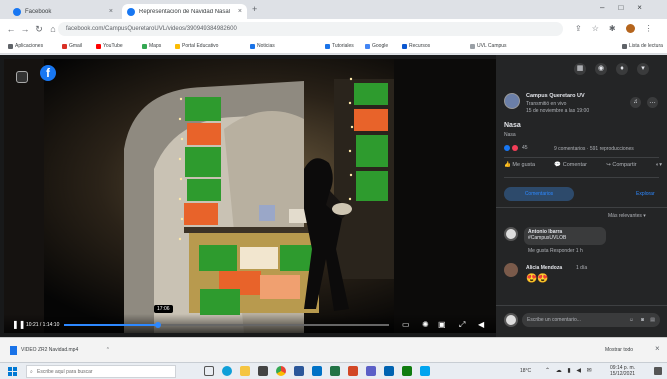 The width and height of the screenshot is (667, 379). What do you see at coordinates (25, 46) in the screenshot?
I see `bookmark-item: Aplicaciones` at bounding box center [25, 46].